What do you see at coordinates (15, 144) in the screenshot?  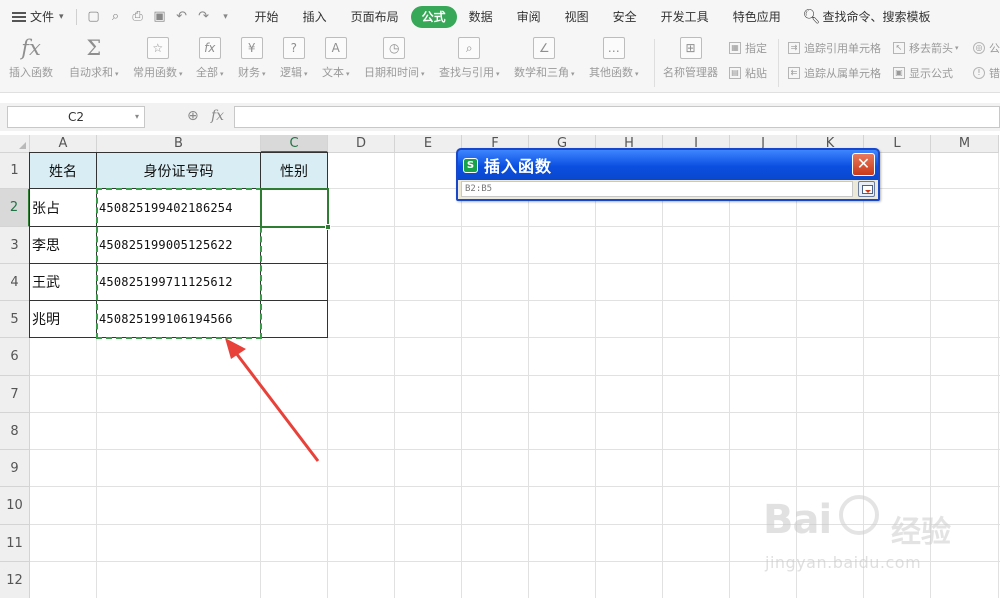 I see `select-all-corner` at bounding box center [15, 144].